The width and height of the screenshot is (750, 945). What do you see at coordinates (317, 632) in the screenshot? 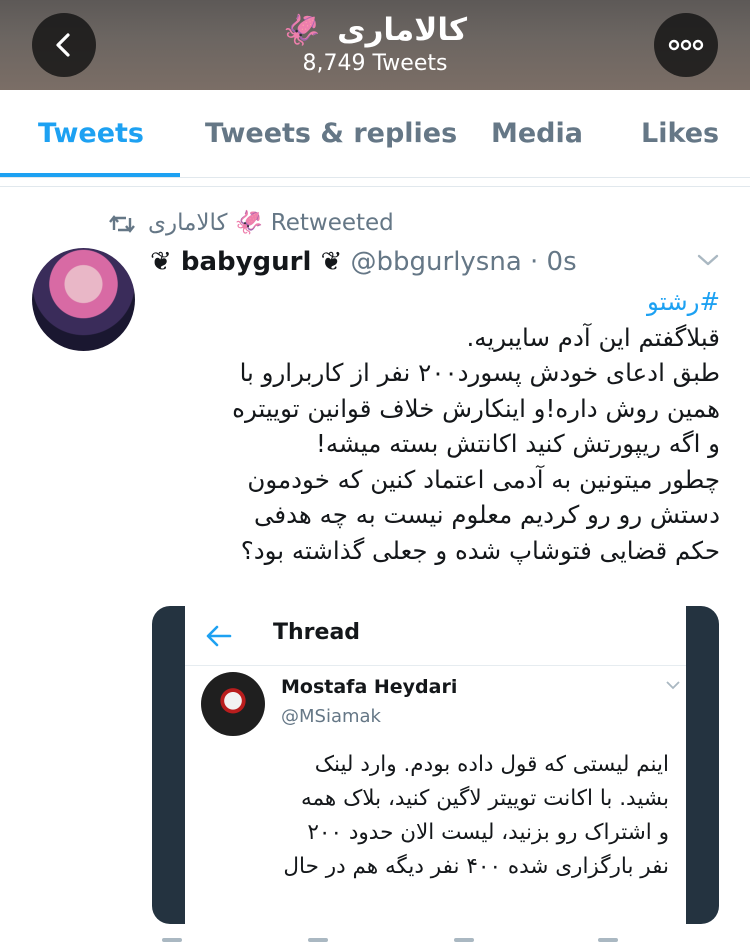
I see `thread-title: Thread` at bounding box center [317, 632].